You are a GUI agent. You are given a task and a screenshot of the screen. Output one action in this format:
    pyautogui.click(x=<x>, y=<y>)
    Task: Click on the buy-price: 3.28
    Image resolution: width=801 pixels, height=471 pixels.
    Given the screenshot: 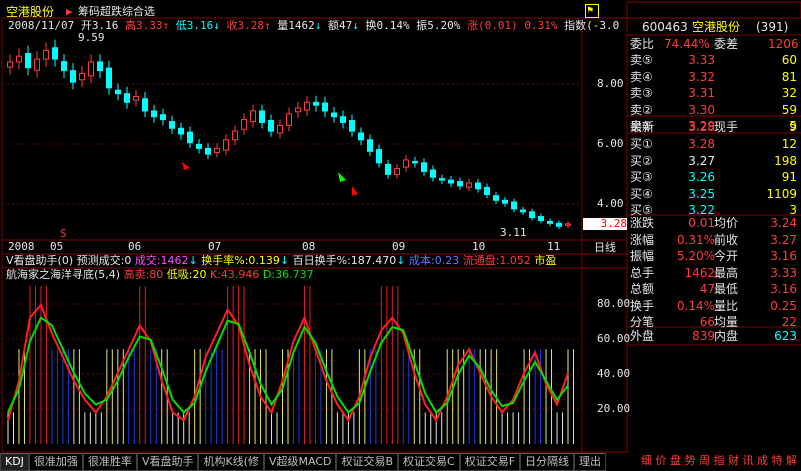 What is the action you would take?
    pyautogui.click(x=701, y=144)
    